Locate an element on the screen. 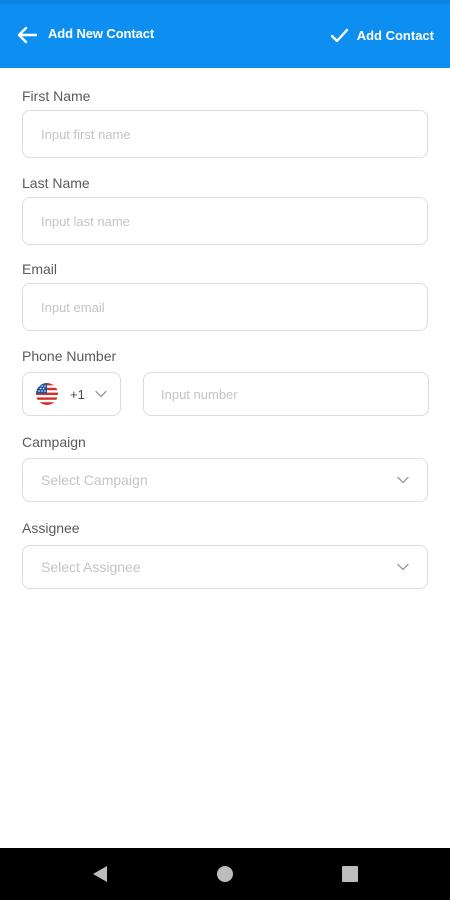 The image size is (450, 900). back-triangle-icon is located at coordinates (100, 874).